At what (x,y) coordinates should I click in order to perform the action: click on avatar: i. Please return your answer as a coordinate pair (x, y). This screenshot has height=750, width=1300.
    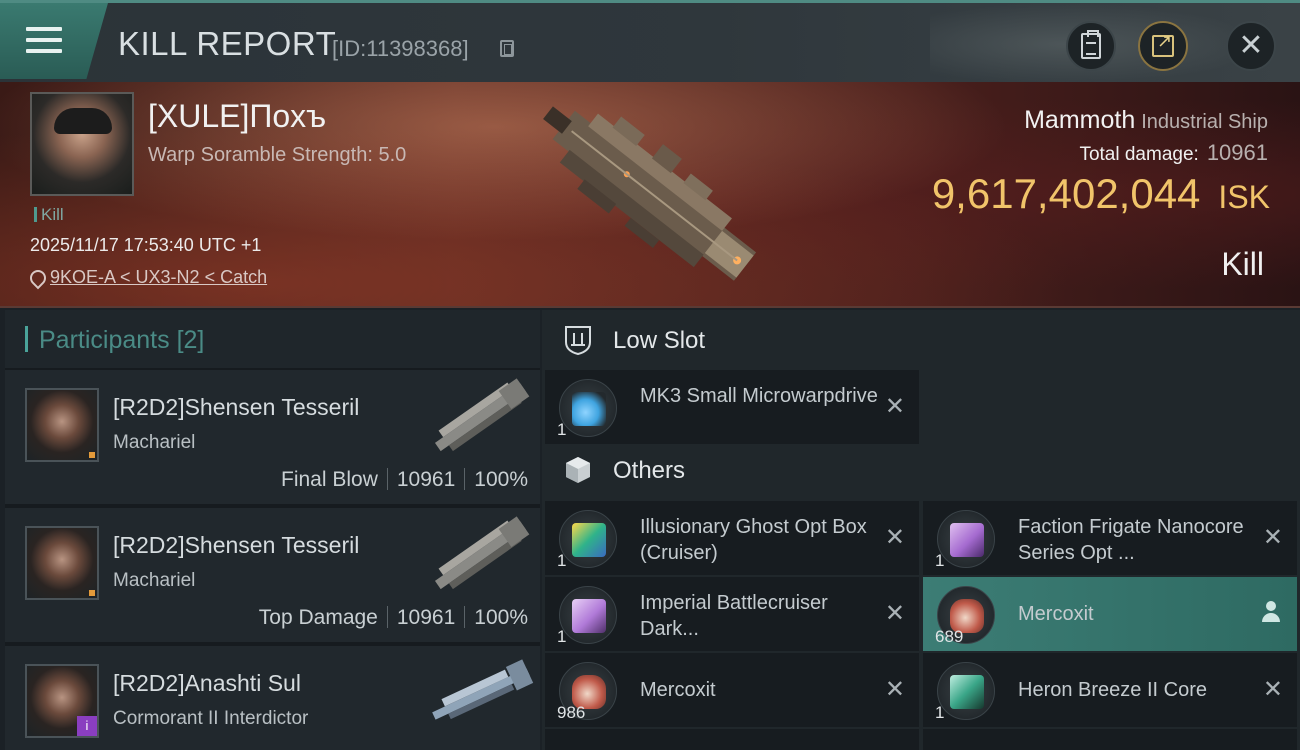
    Looking at the image, I should click on (62, 701).